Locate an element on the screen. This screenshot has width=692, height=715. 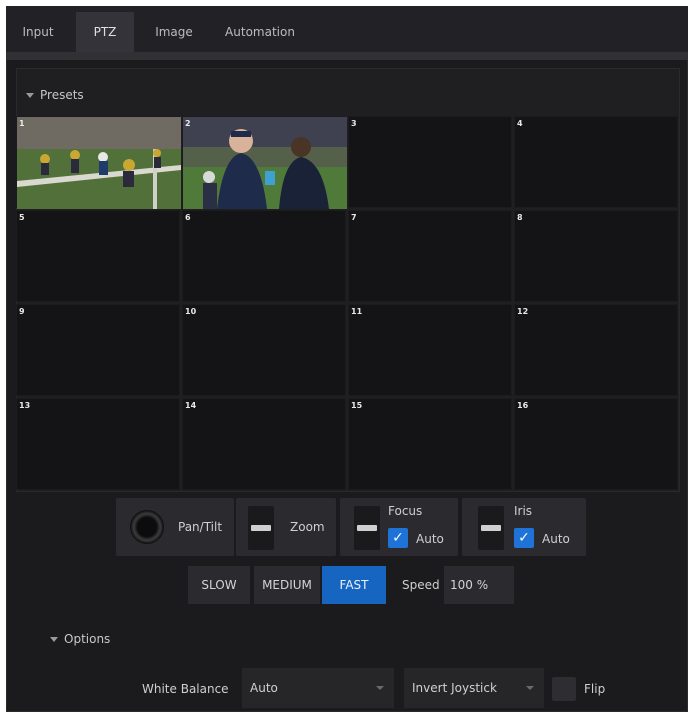
white-balance-label: White Balance is located at coordinates (185, 689).